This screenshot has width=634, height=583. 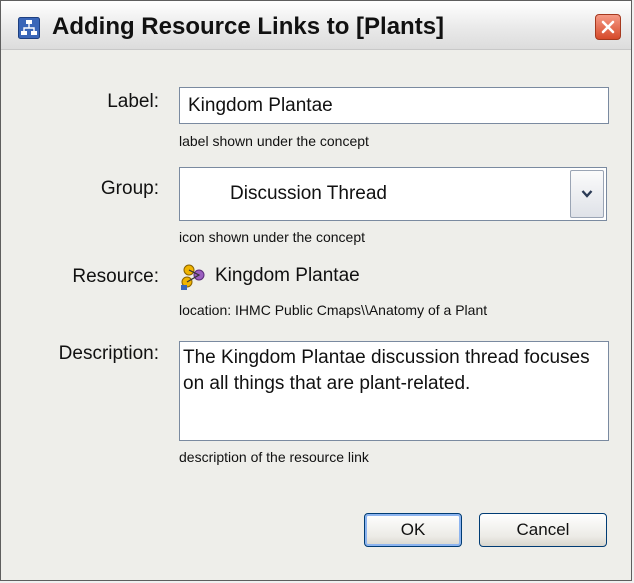 I want to click on close-button, so click(x=608, y=27).